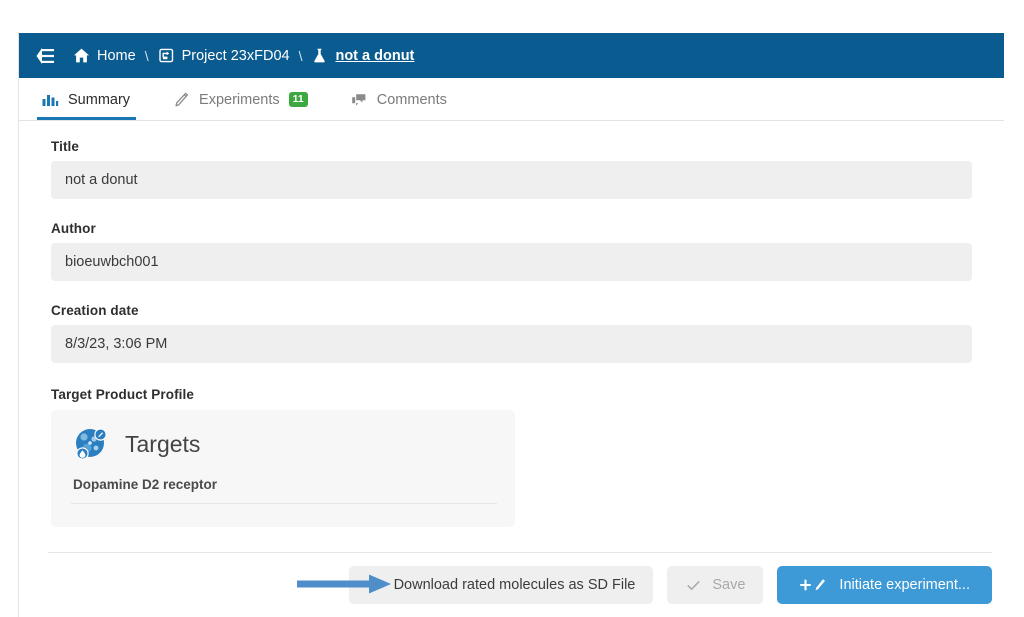 The image size is (1024, 617). I want to click on title-label: Title, so click(65, 146).